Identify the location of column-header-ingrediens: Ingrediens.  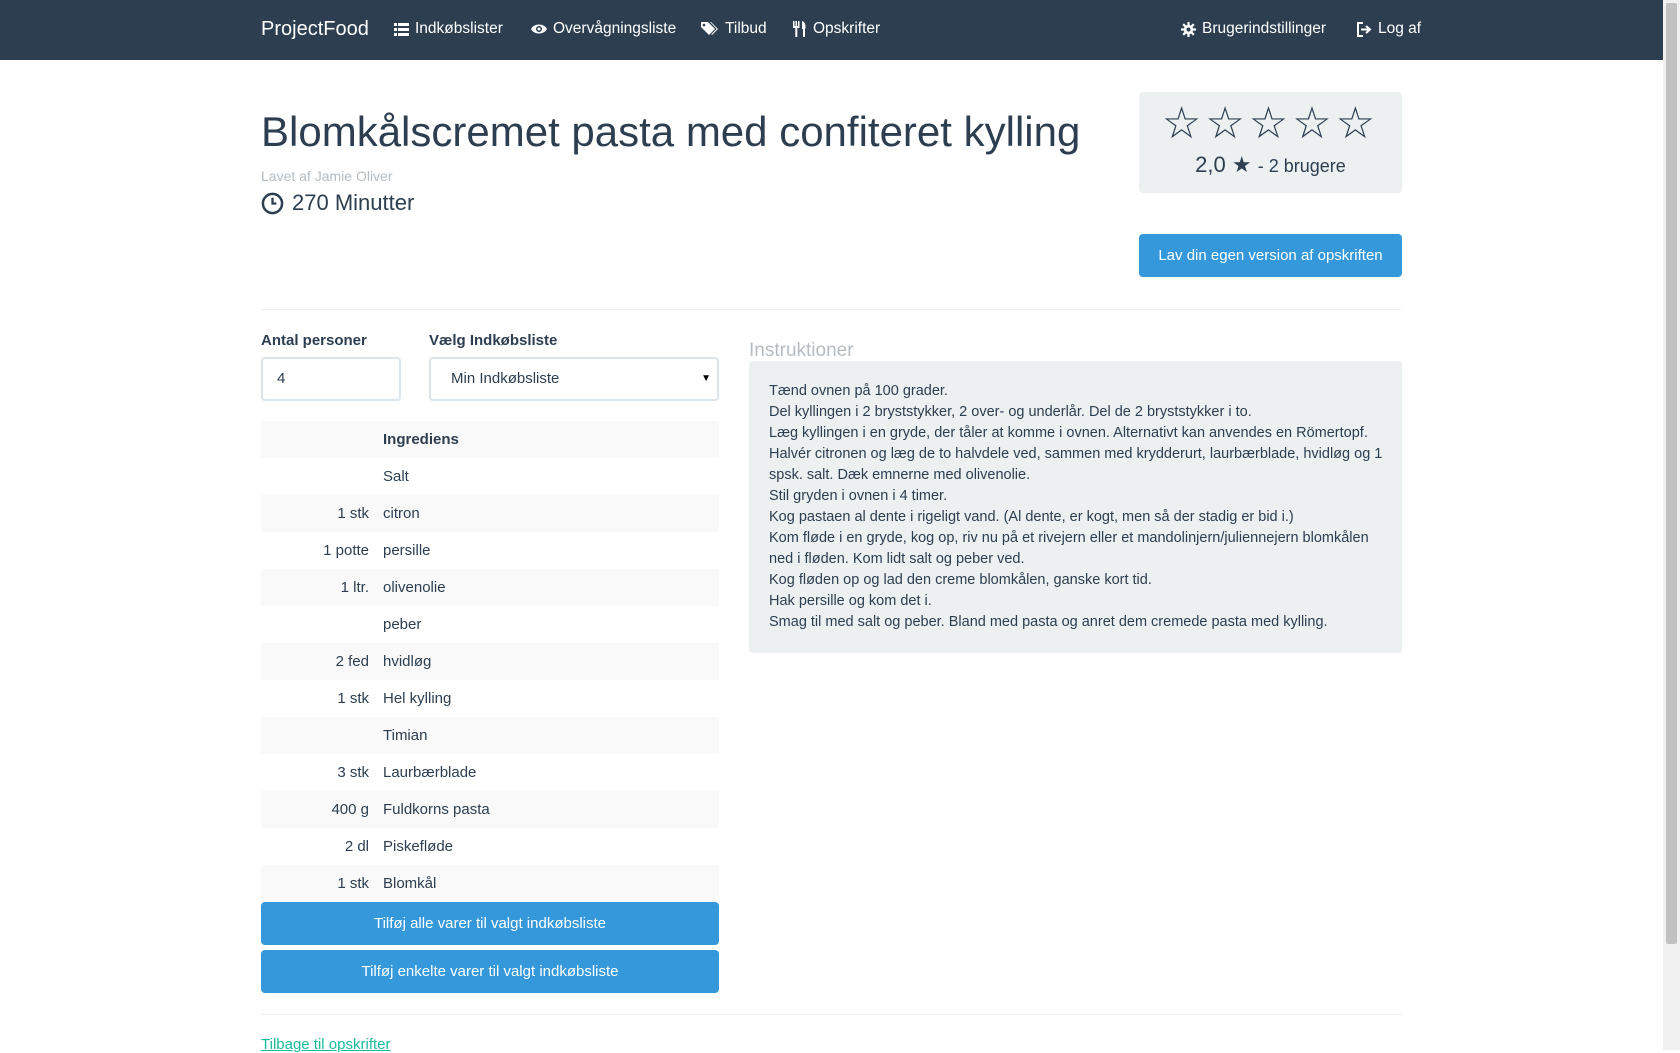
(421, 439).